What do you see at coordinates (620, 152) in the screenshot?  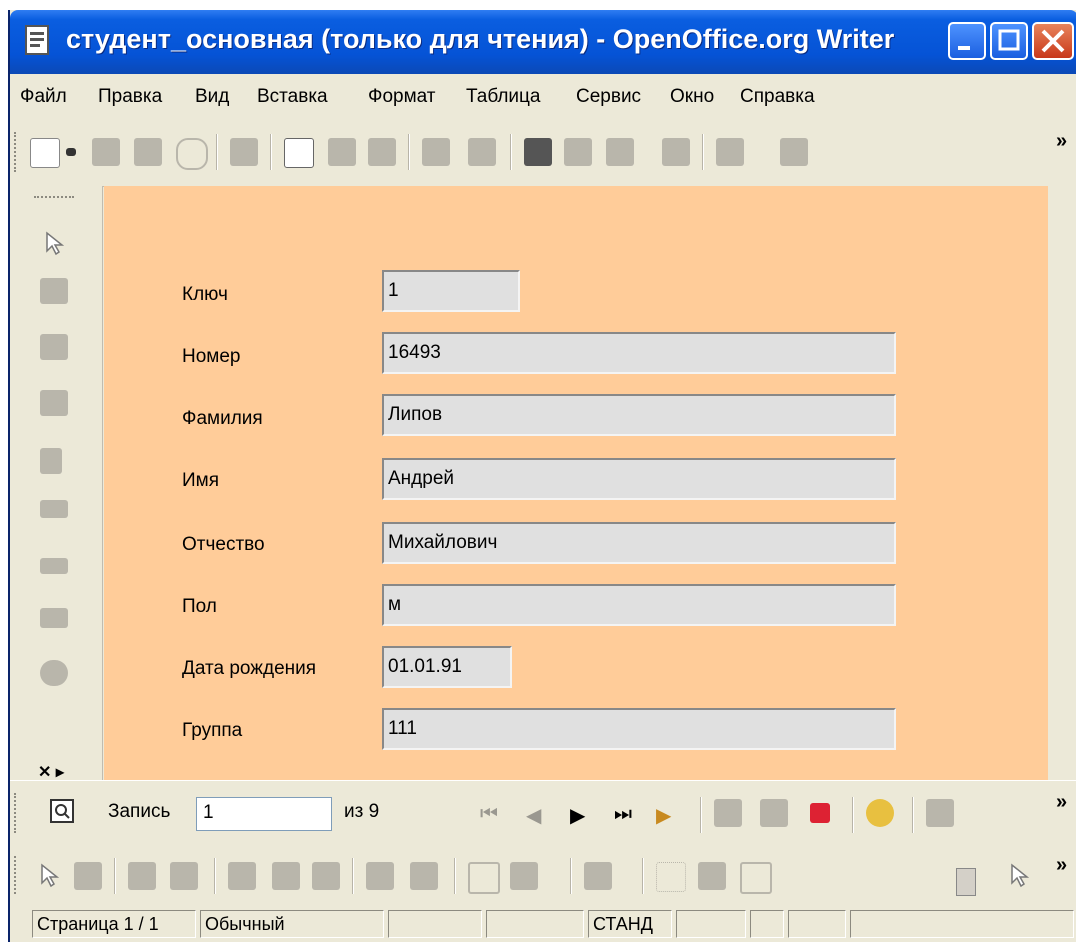 I see `paste-icon` at bounding box center [620, 152].